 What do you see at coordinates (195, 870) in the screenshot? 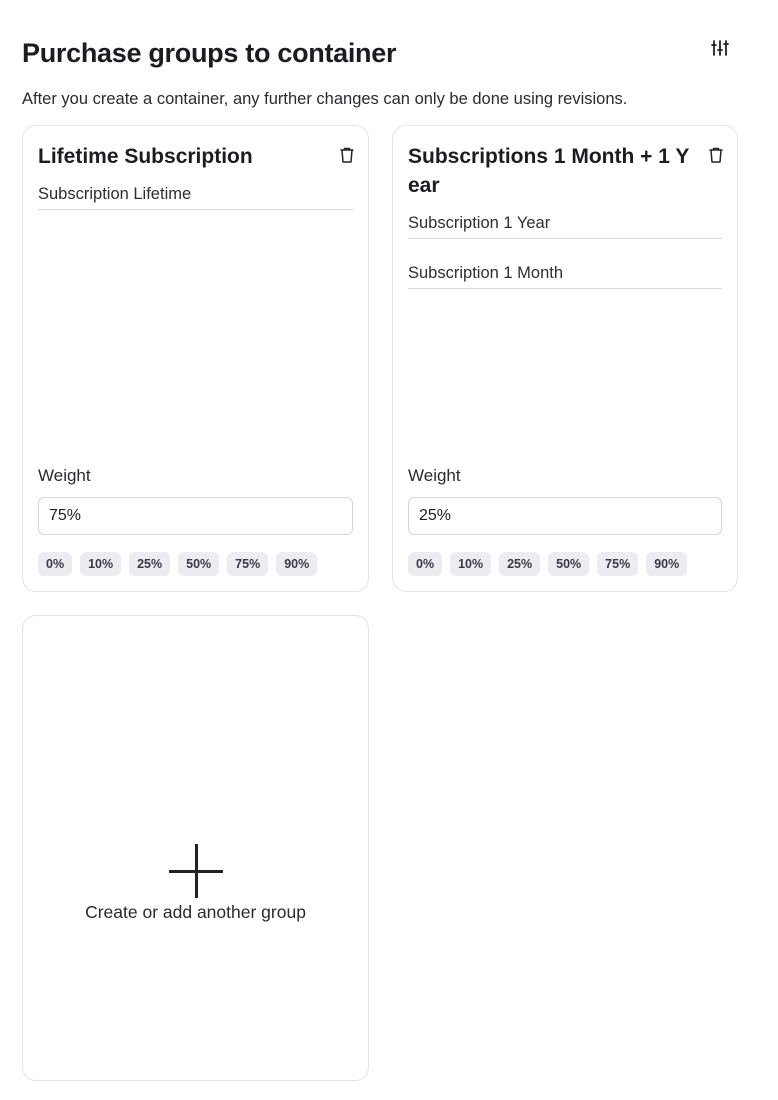
I see `plus-icon` at bounding box center [195, 870].